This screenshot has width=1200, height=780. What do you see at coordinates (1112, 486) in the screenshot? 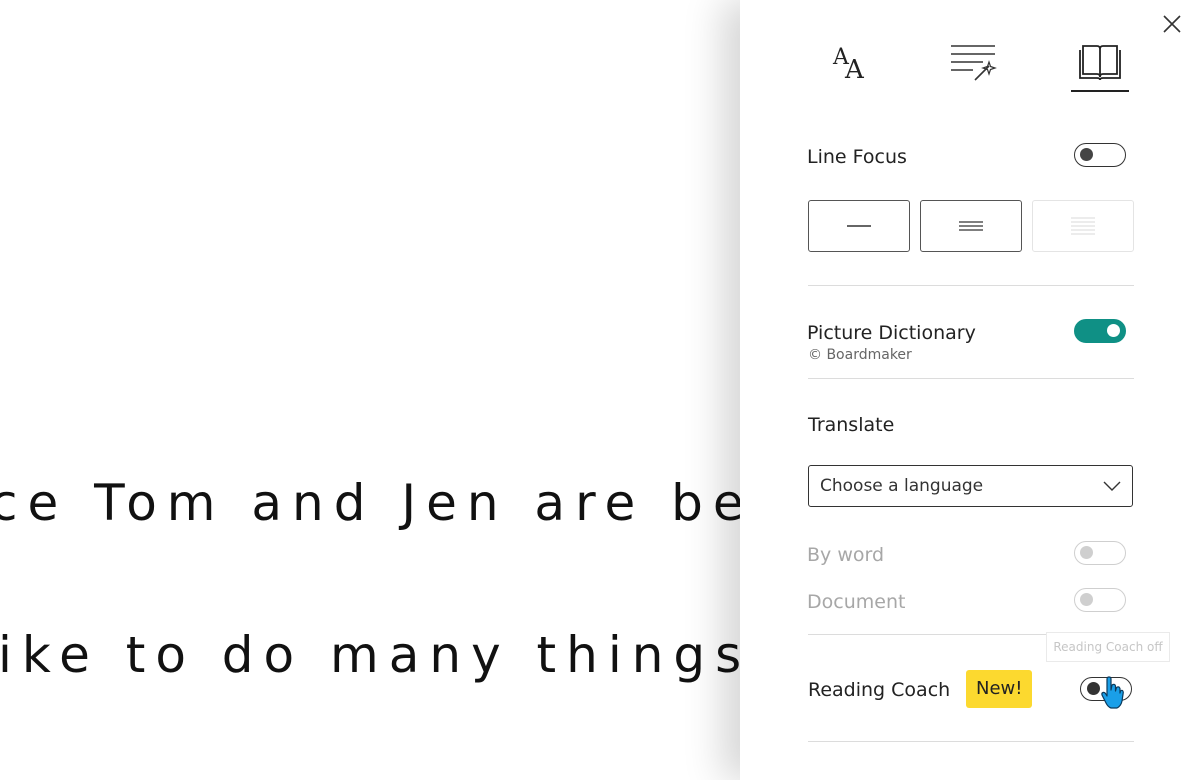
I see `chevron-down-icon` at bounding box center [1112, 486].